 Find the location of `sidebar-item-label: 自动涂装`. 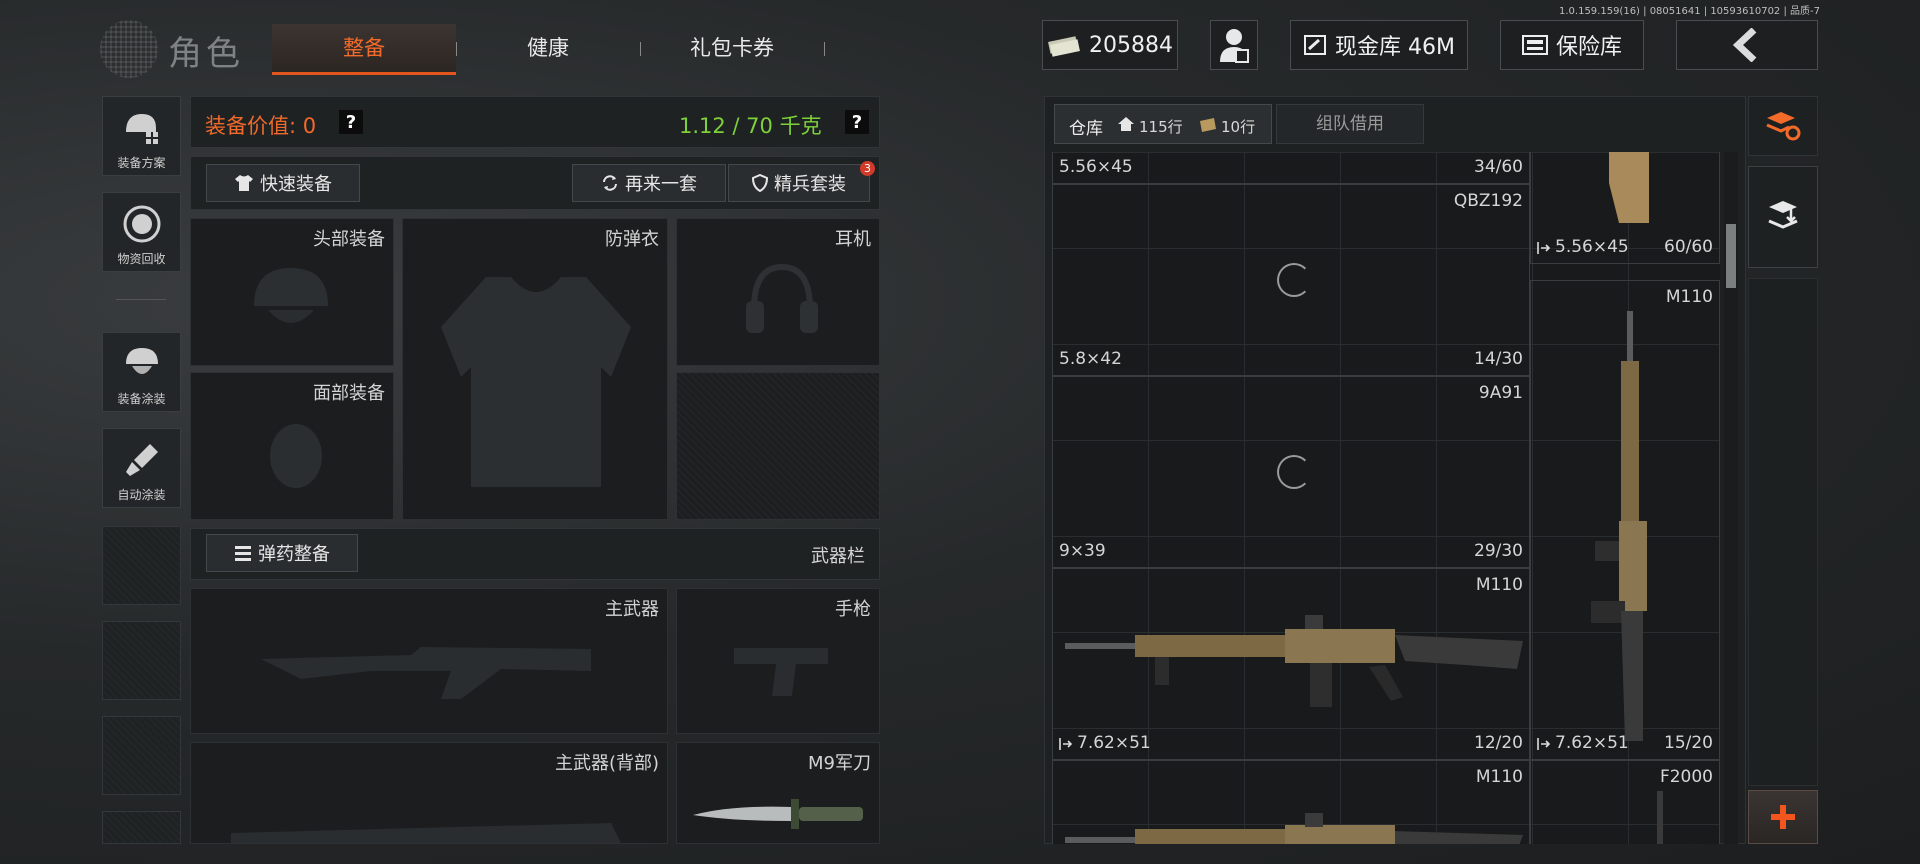

sidebar-item-label: 自动涂装 is located at coordinates (141, 495).